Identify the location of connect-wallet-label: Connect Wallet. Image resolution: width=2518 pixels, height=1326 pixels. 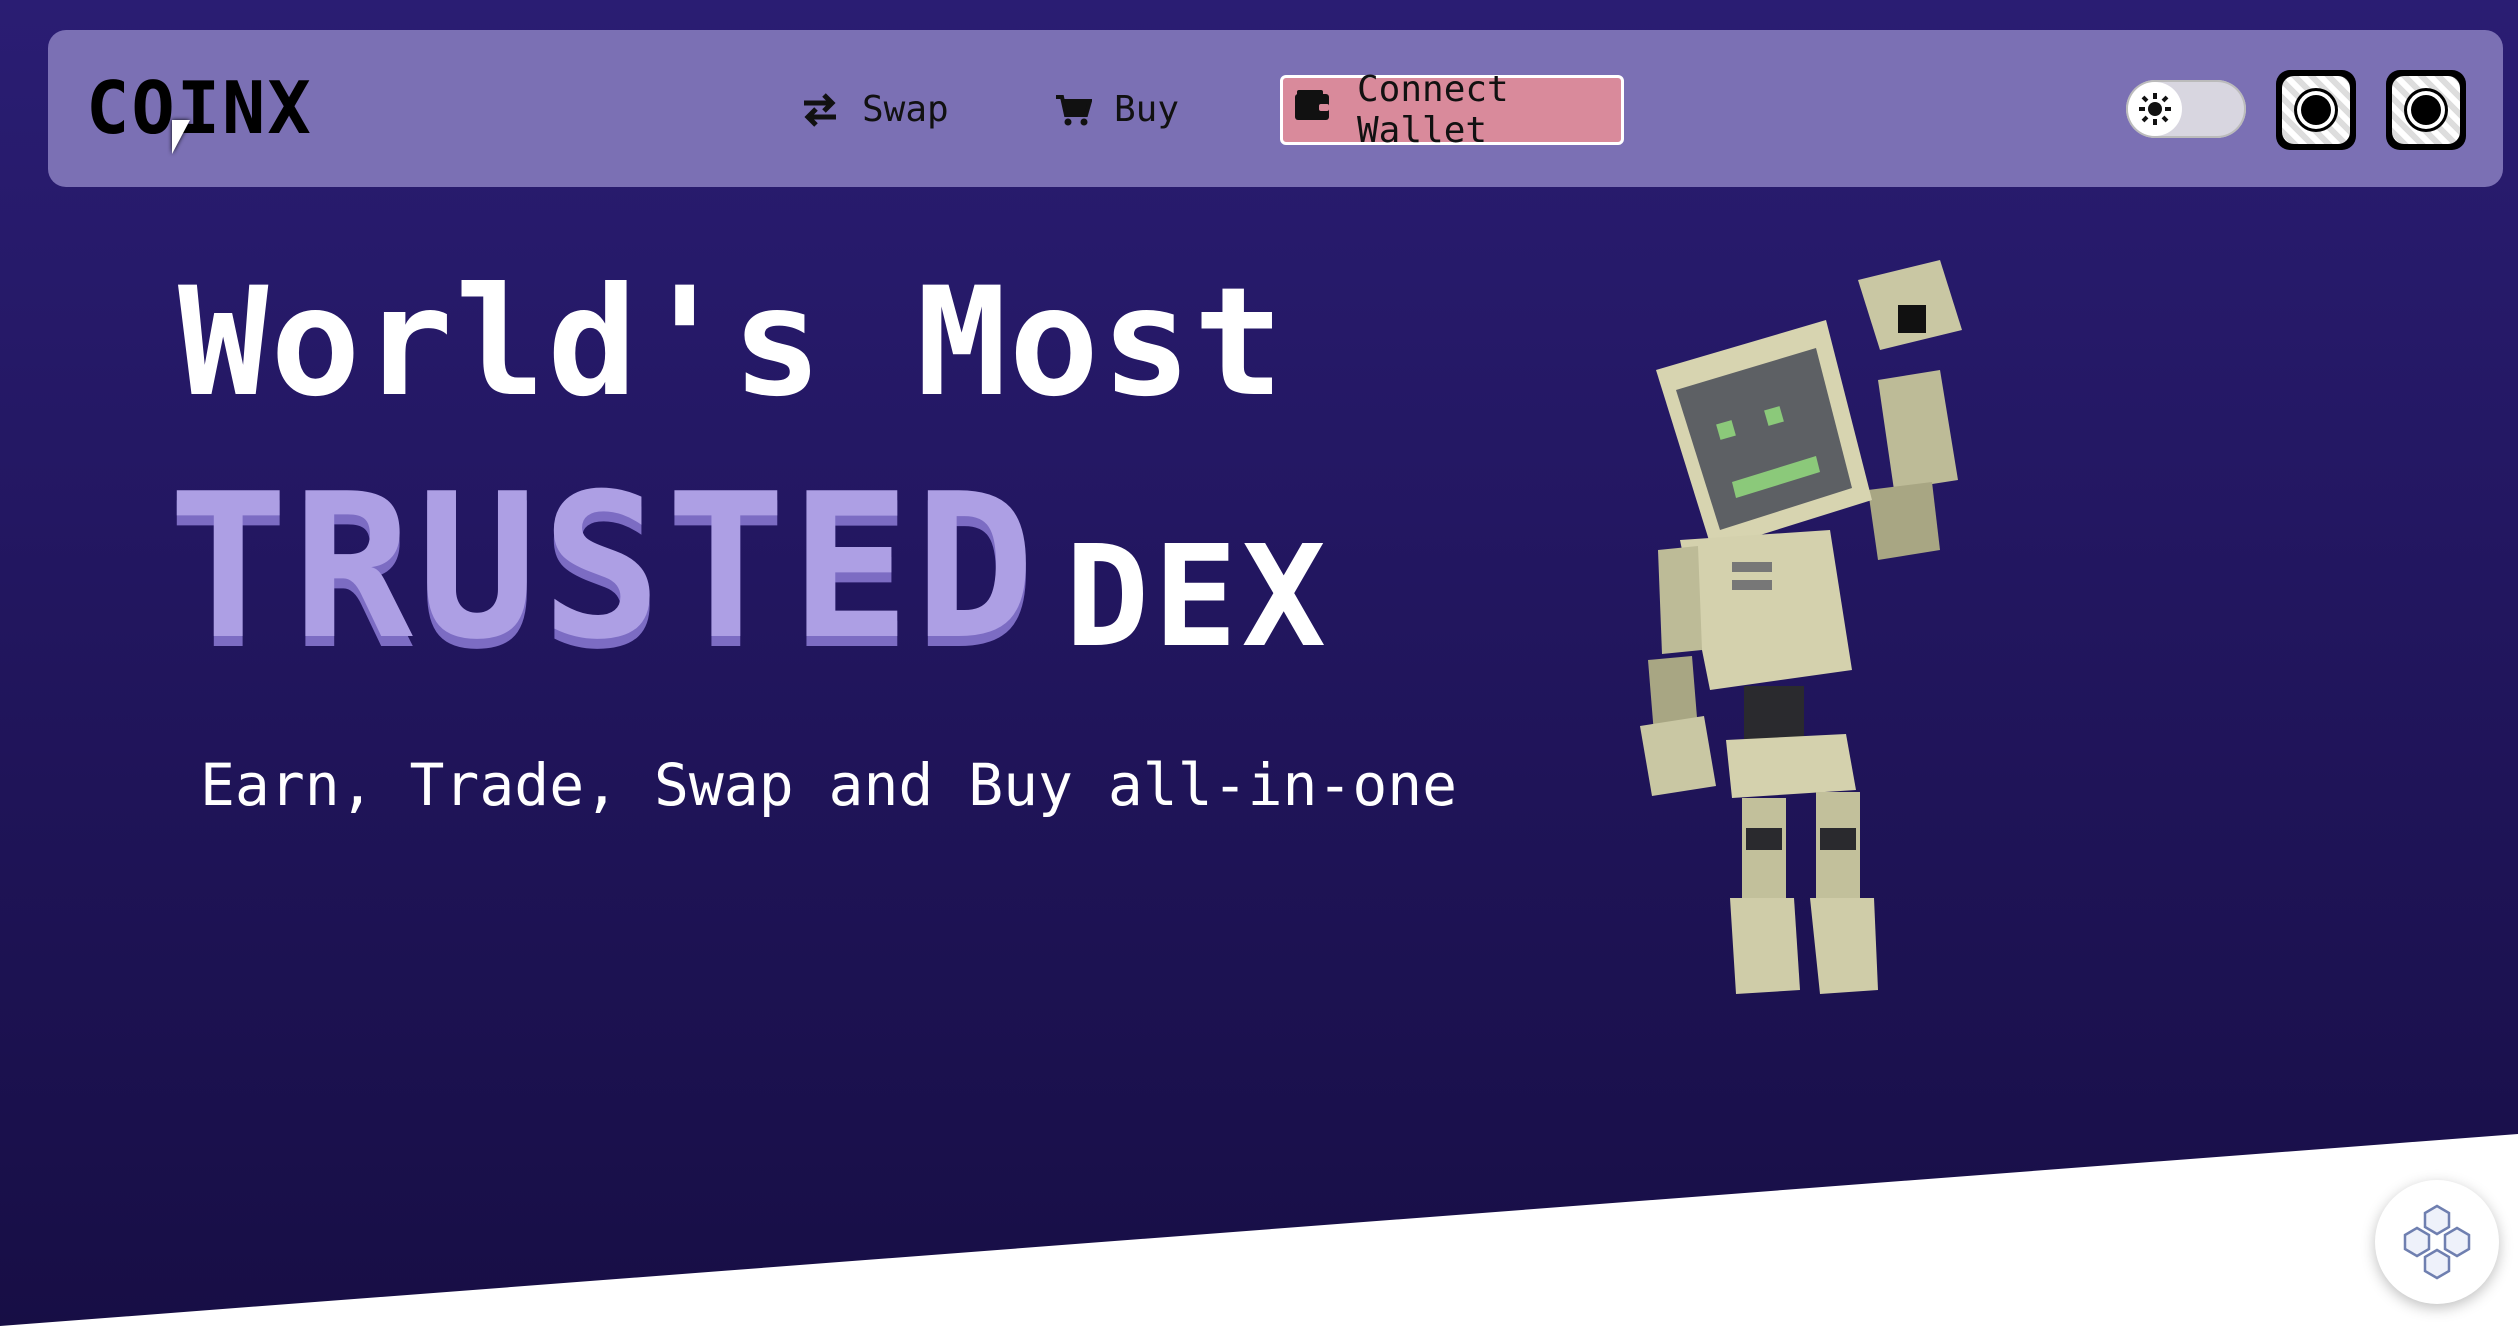
(1433, 110).